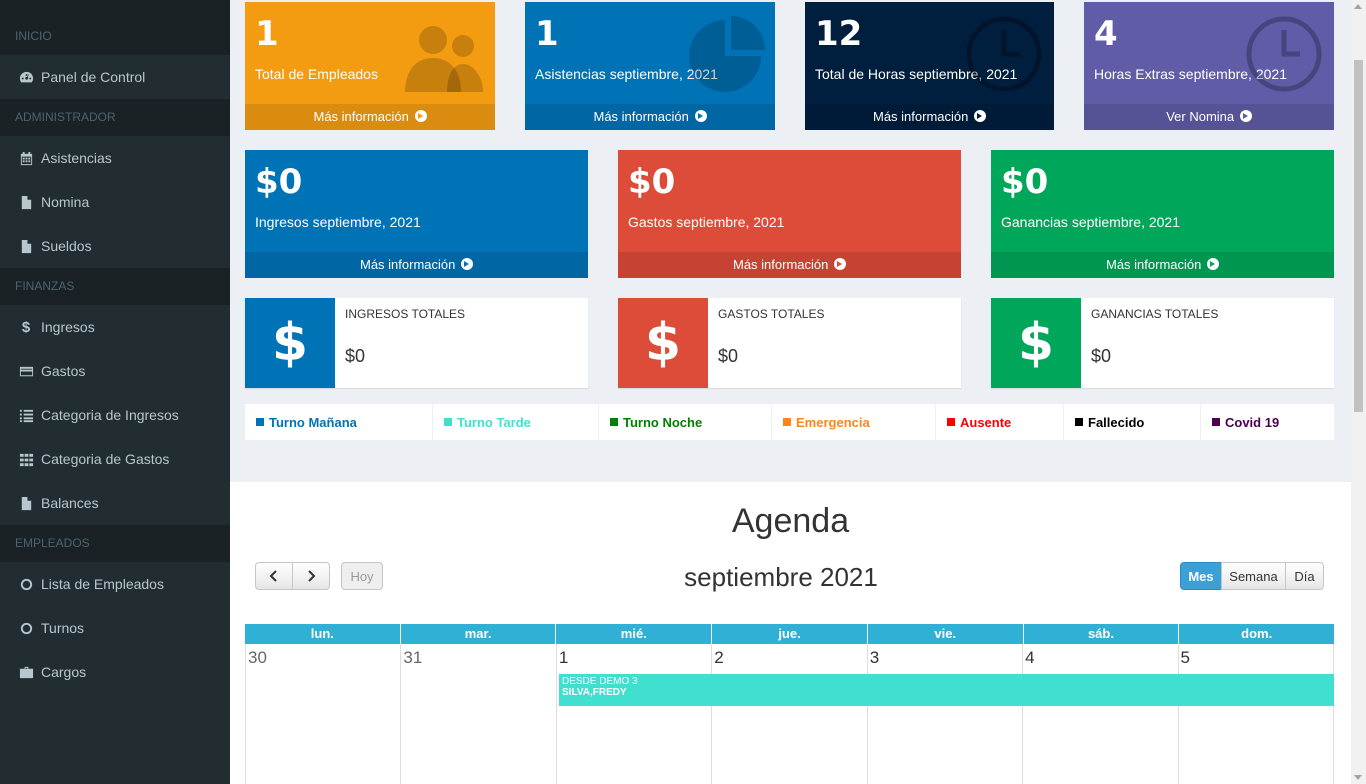 Image resolution: width=1366 pixels, height=784 pixels. Describe the element at coordinates (115, 672) in the screenshot. I see `sidebar-item-cargos: Cargos` at that location.